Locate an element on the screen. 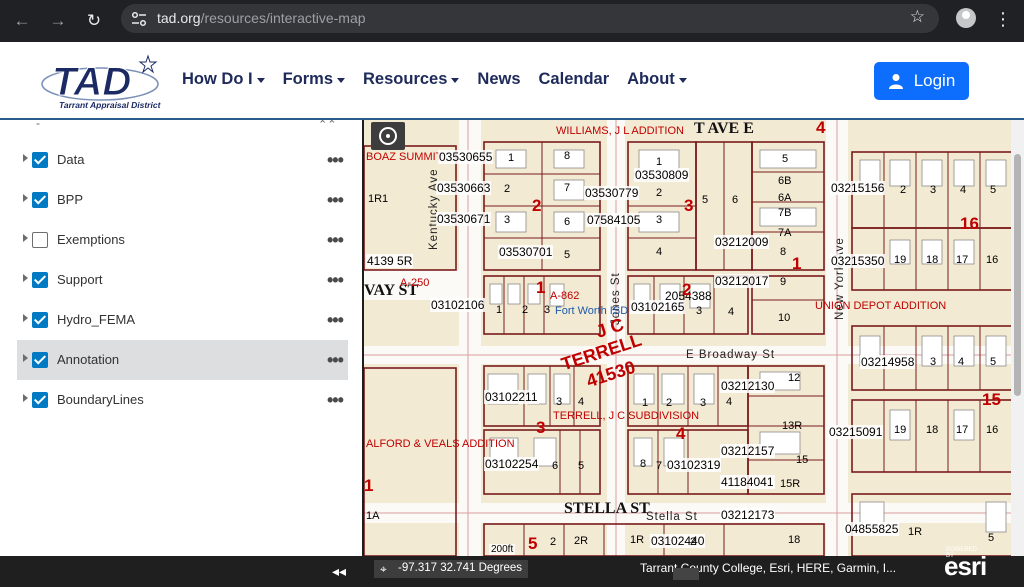  lot-number: 1R1 is located at coordinates (378, 199).